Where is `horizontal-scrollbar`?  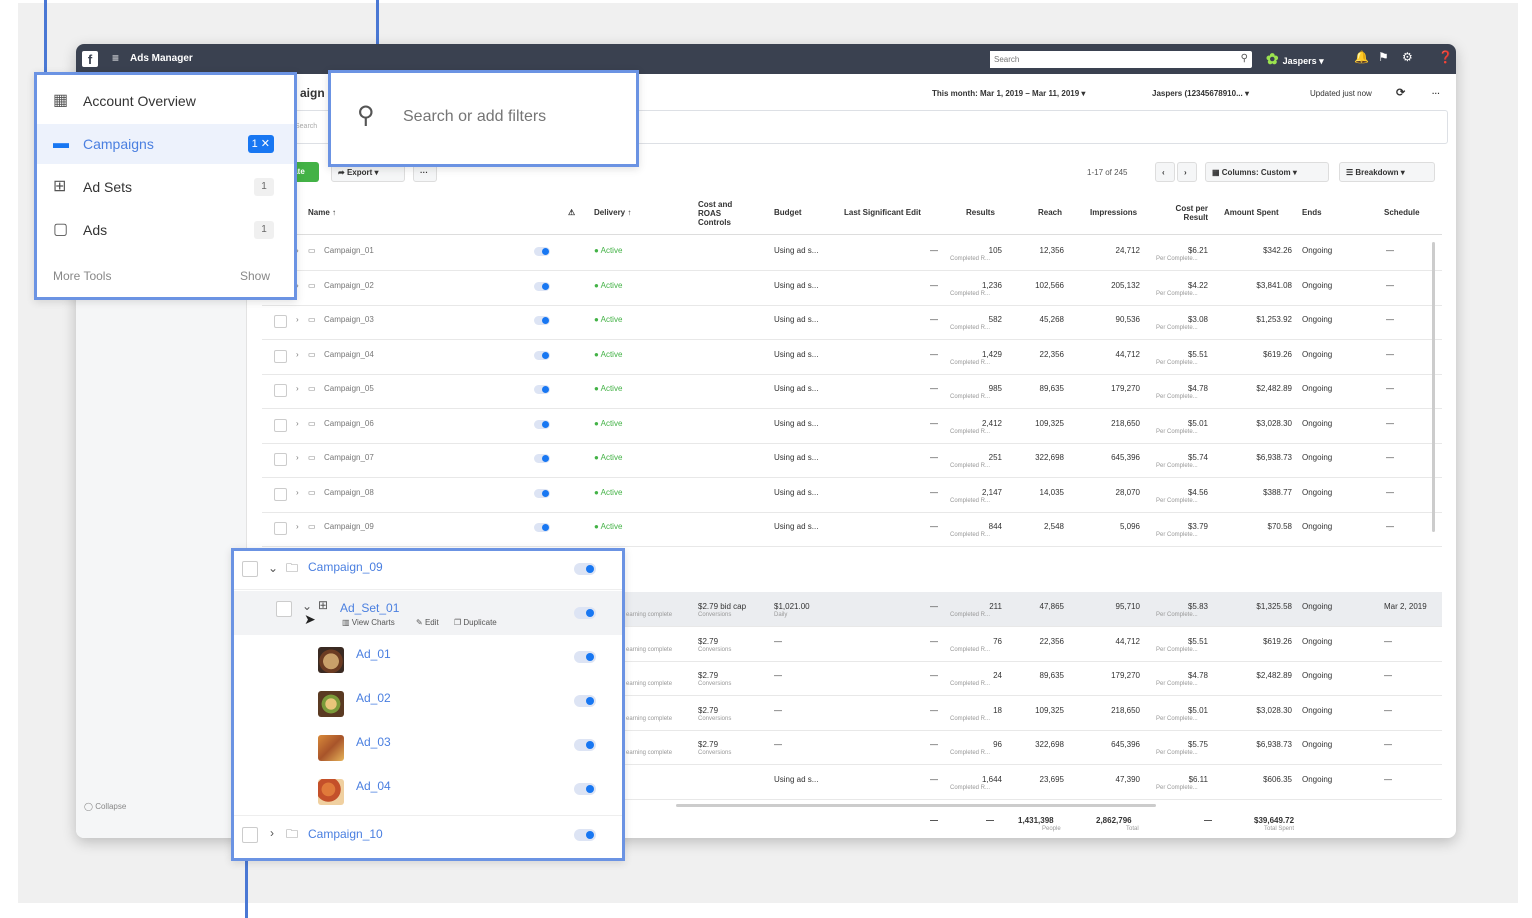
horizontal-scrollbar is located at coordinates (916, 805).